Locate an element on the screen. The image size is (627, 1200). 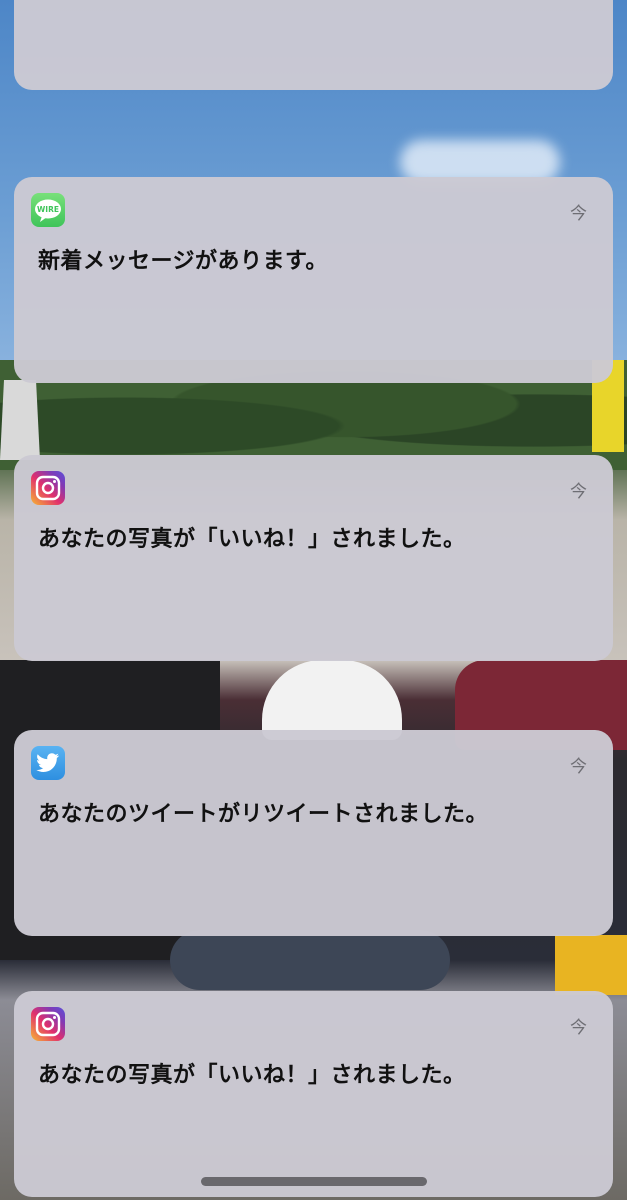
svg-text: WIRE is located at coordinates (48, 209).